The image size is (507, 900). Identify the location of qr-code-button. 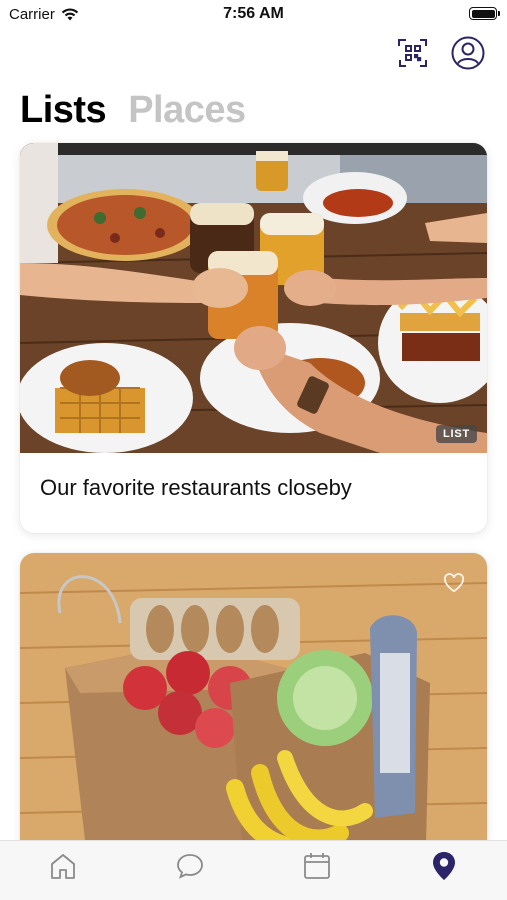
(413, 53).